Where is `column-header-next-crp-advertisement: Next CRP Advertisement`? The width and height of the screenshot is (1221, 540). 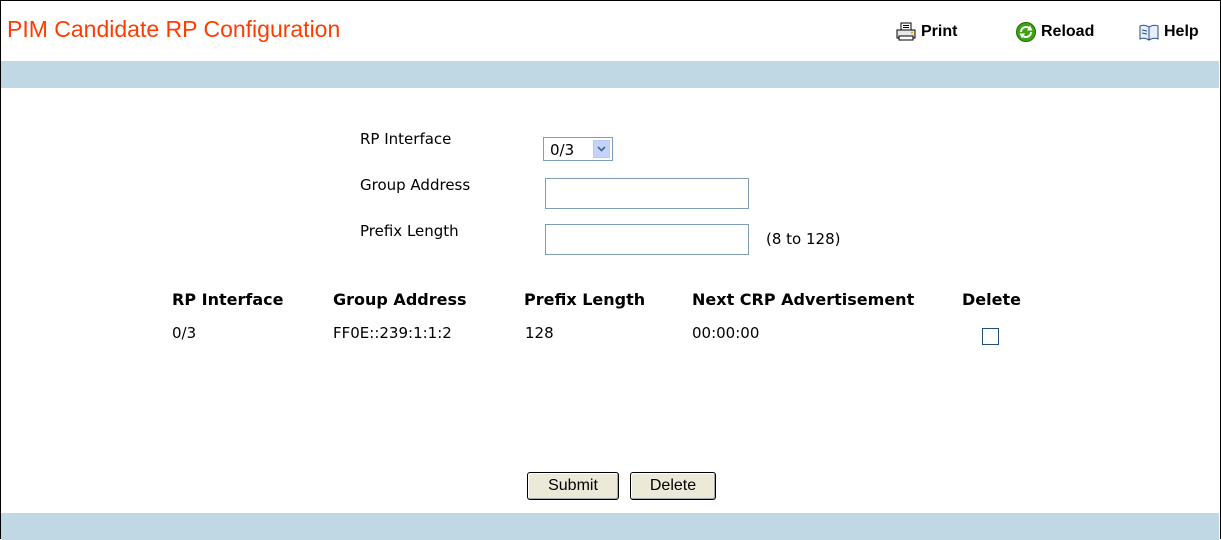
column-header-next-crp-advertisement: Next CRP Advertisement is located at coordinates (803, 299).